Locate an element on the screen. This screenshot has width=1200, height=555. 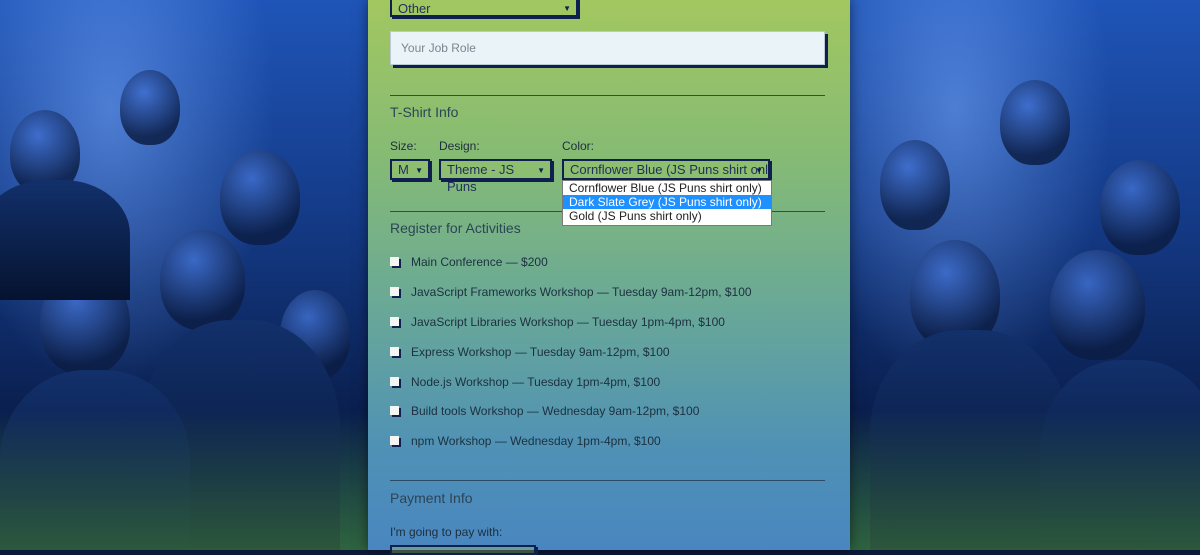
design-label: Design: is located at coordinates (459, 146).